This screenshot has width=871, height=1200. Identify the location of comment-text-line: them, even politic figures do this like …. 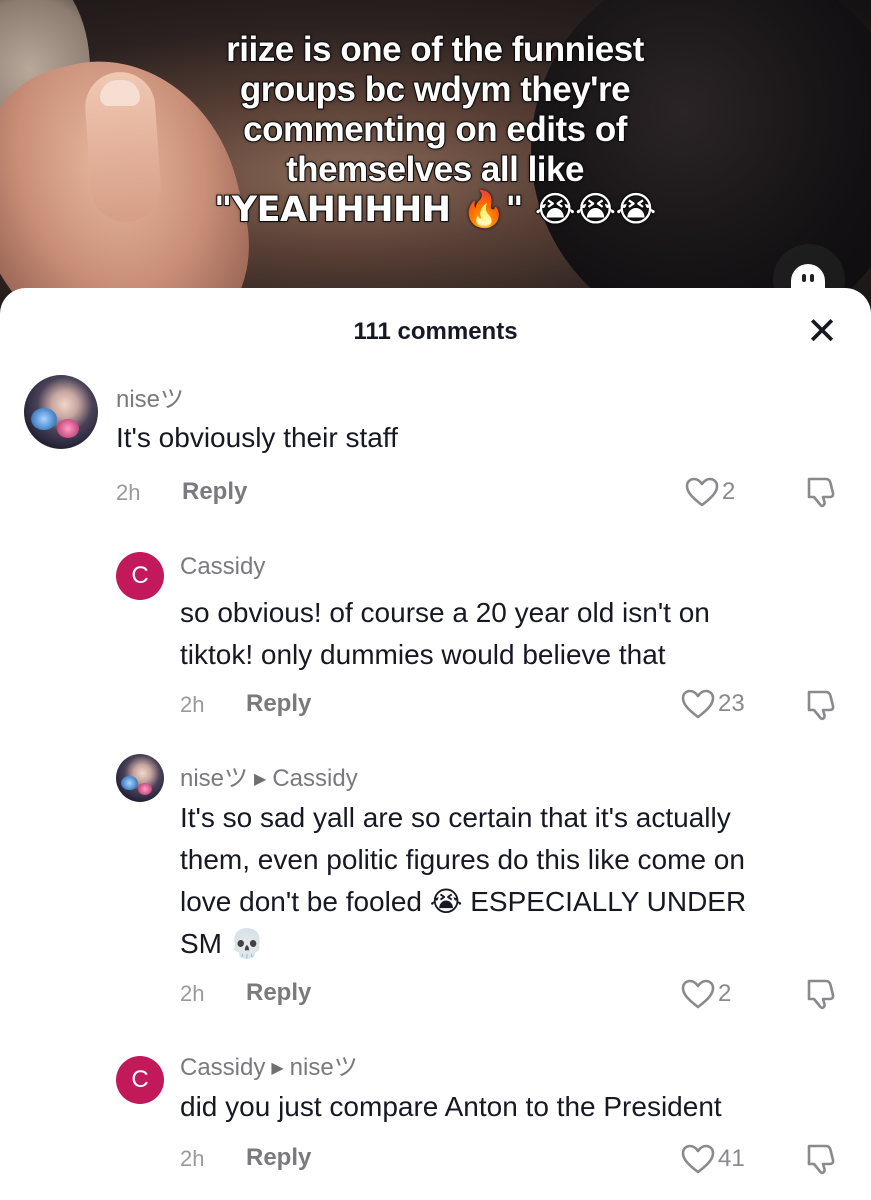
(462, 859).